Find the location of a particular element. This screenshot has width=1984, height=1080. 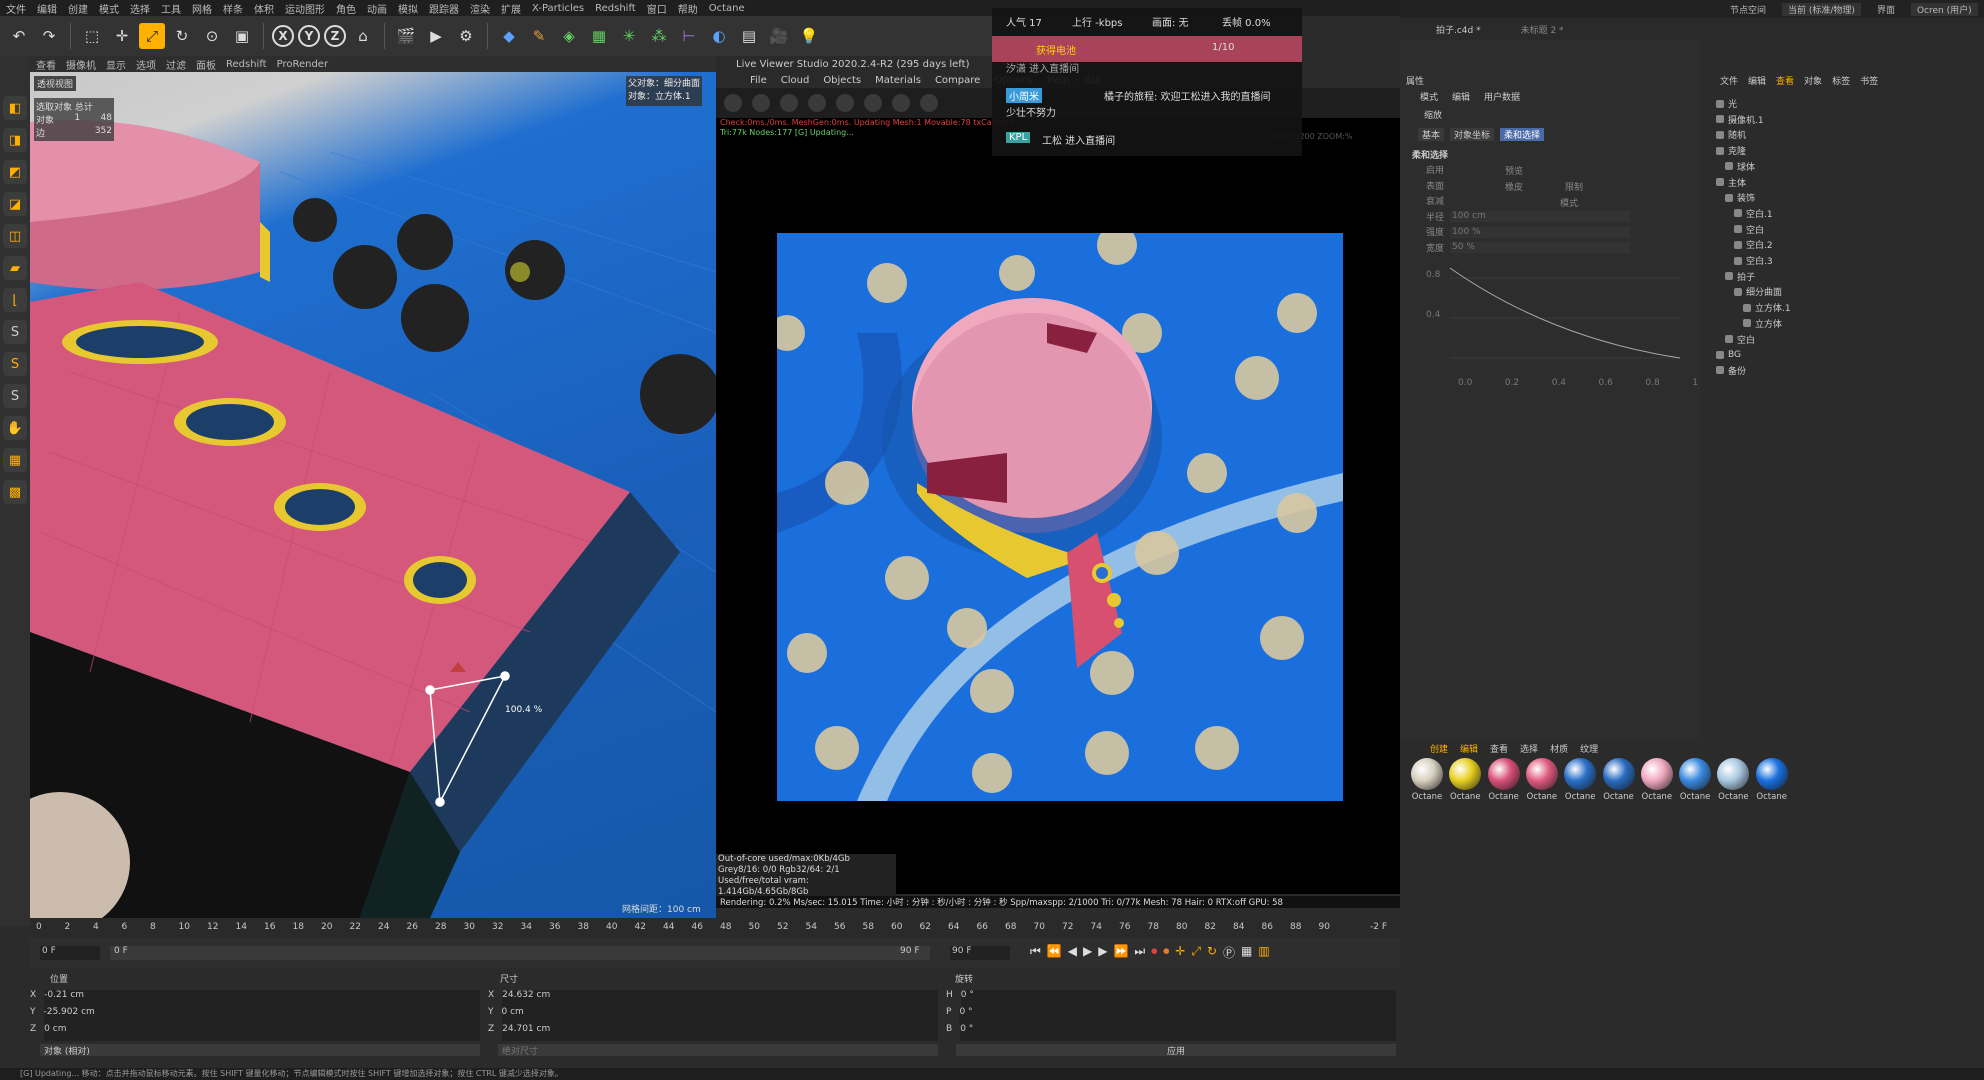

surface-checkbox-label: 表面 is located at coordinates (1435, 188).